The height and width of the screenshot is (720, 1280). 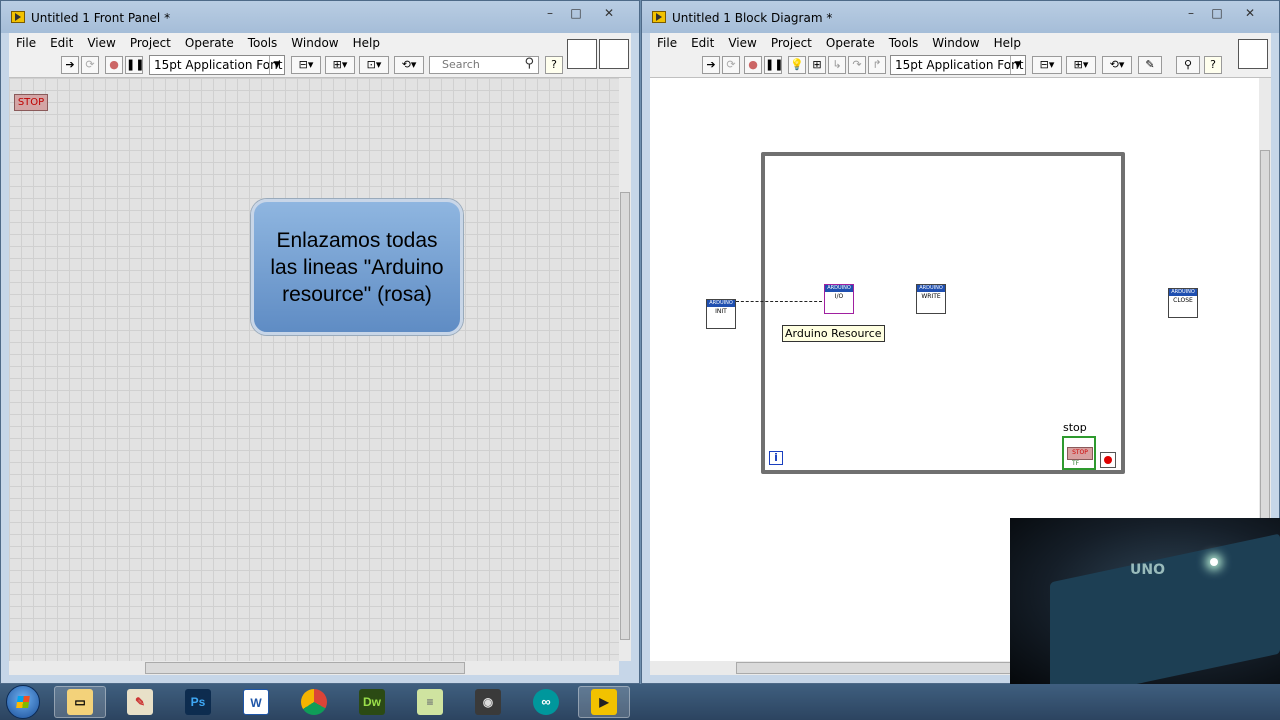 I want to click on node-label: I/O, so click(x=839, y=296).